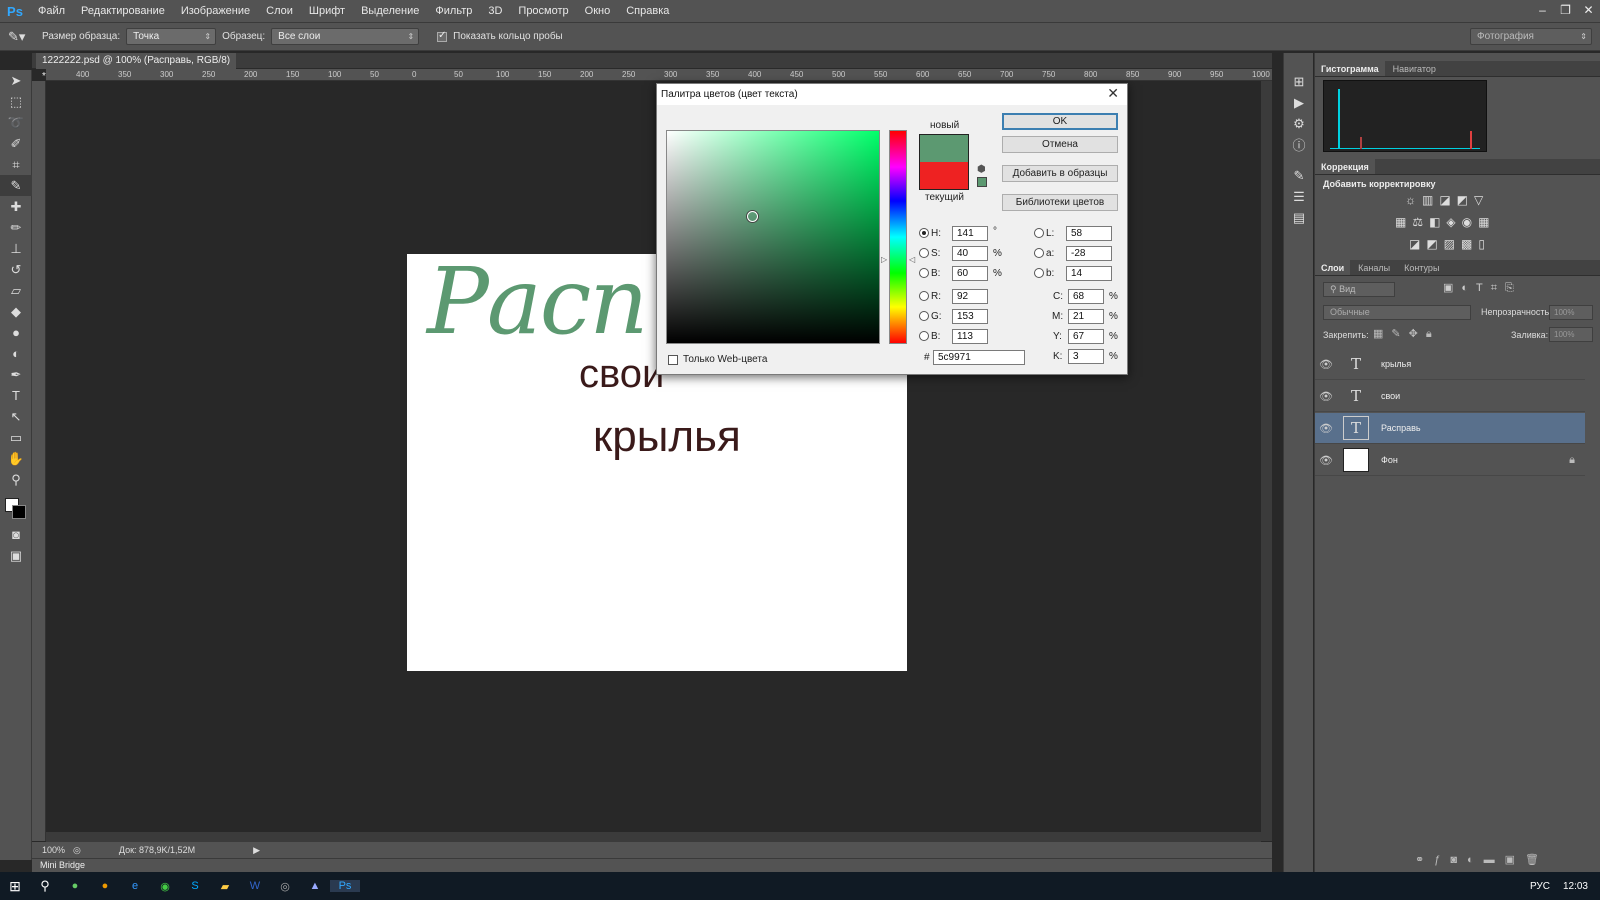 This screenshot has width=1600, height=900. What do you see at coordinates (653, 837) in the screenshot?
I see `horizontal-scrollbar` at bounding box center [653, 837].